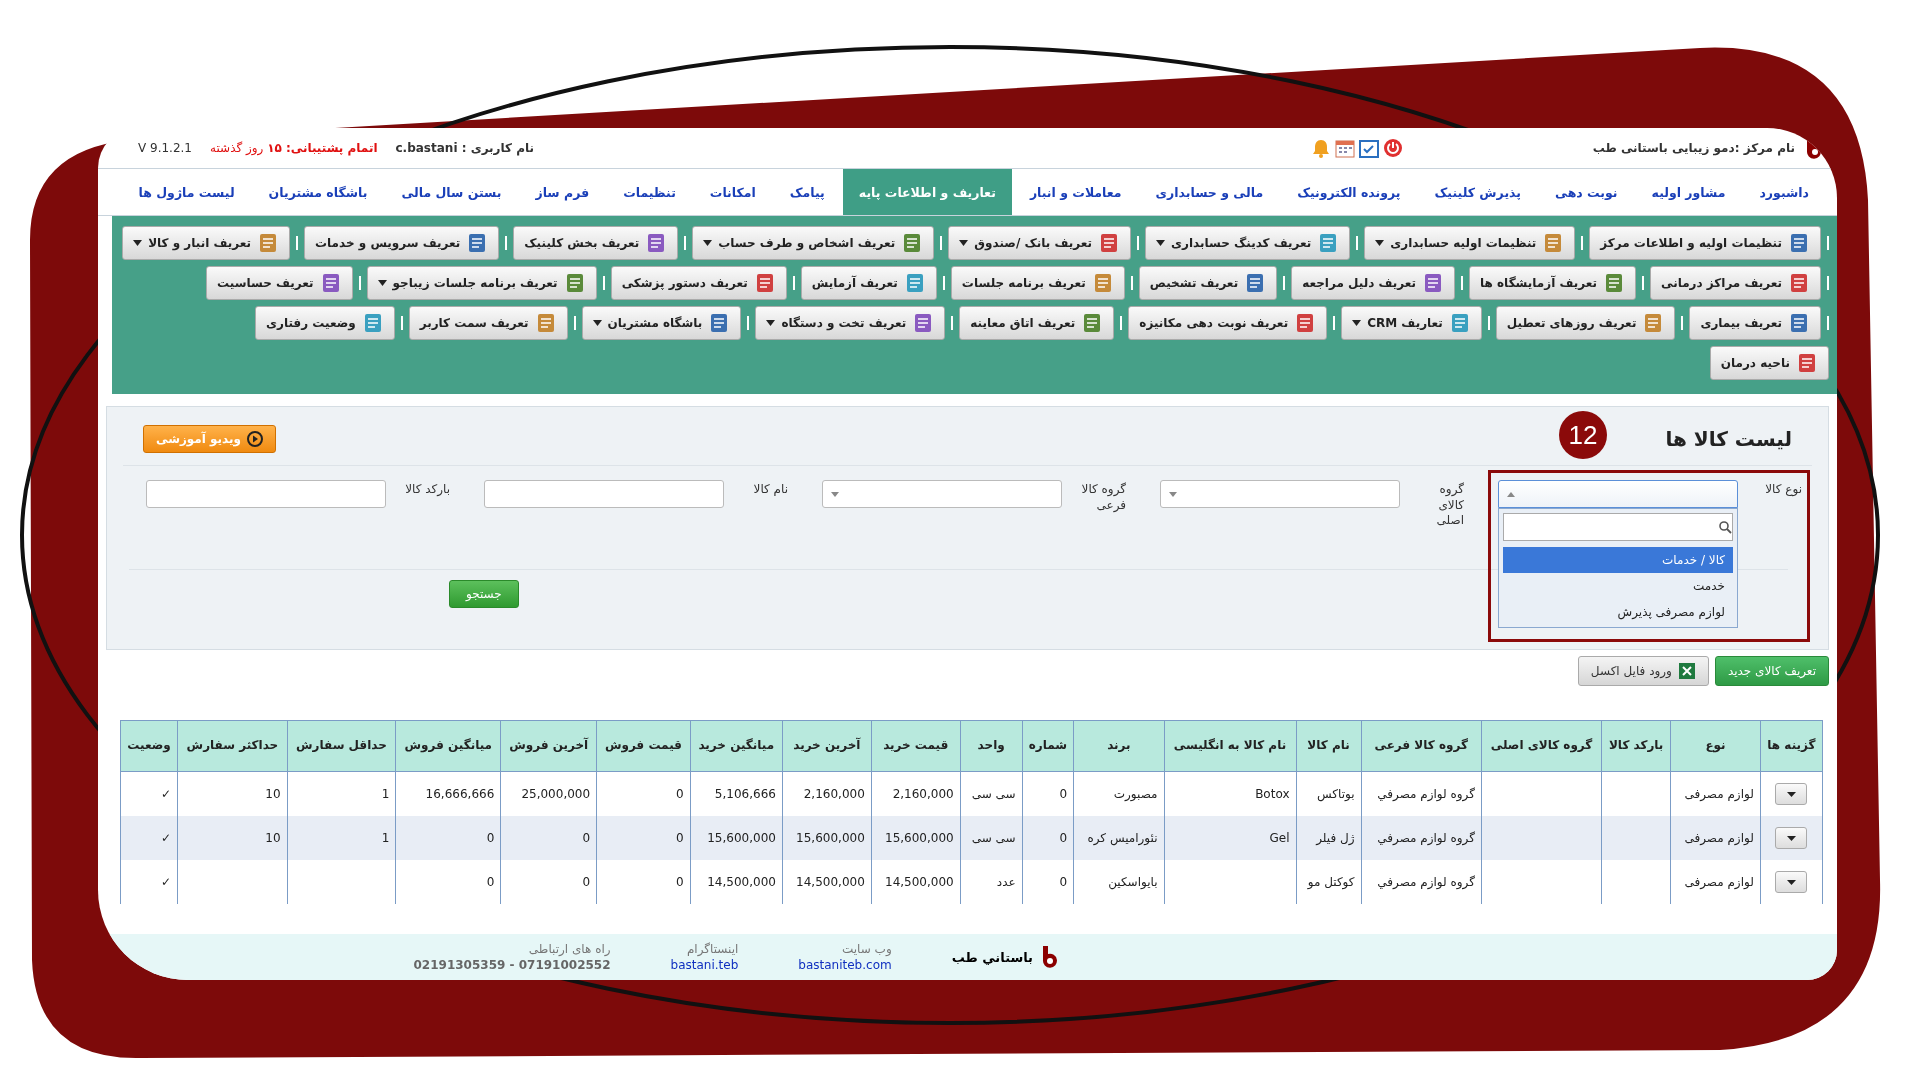  What do you see at coordinates (1392, 148) in the screenshot?
I see `power-icon` at bounding box center [1392, 148].